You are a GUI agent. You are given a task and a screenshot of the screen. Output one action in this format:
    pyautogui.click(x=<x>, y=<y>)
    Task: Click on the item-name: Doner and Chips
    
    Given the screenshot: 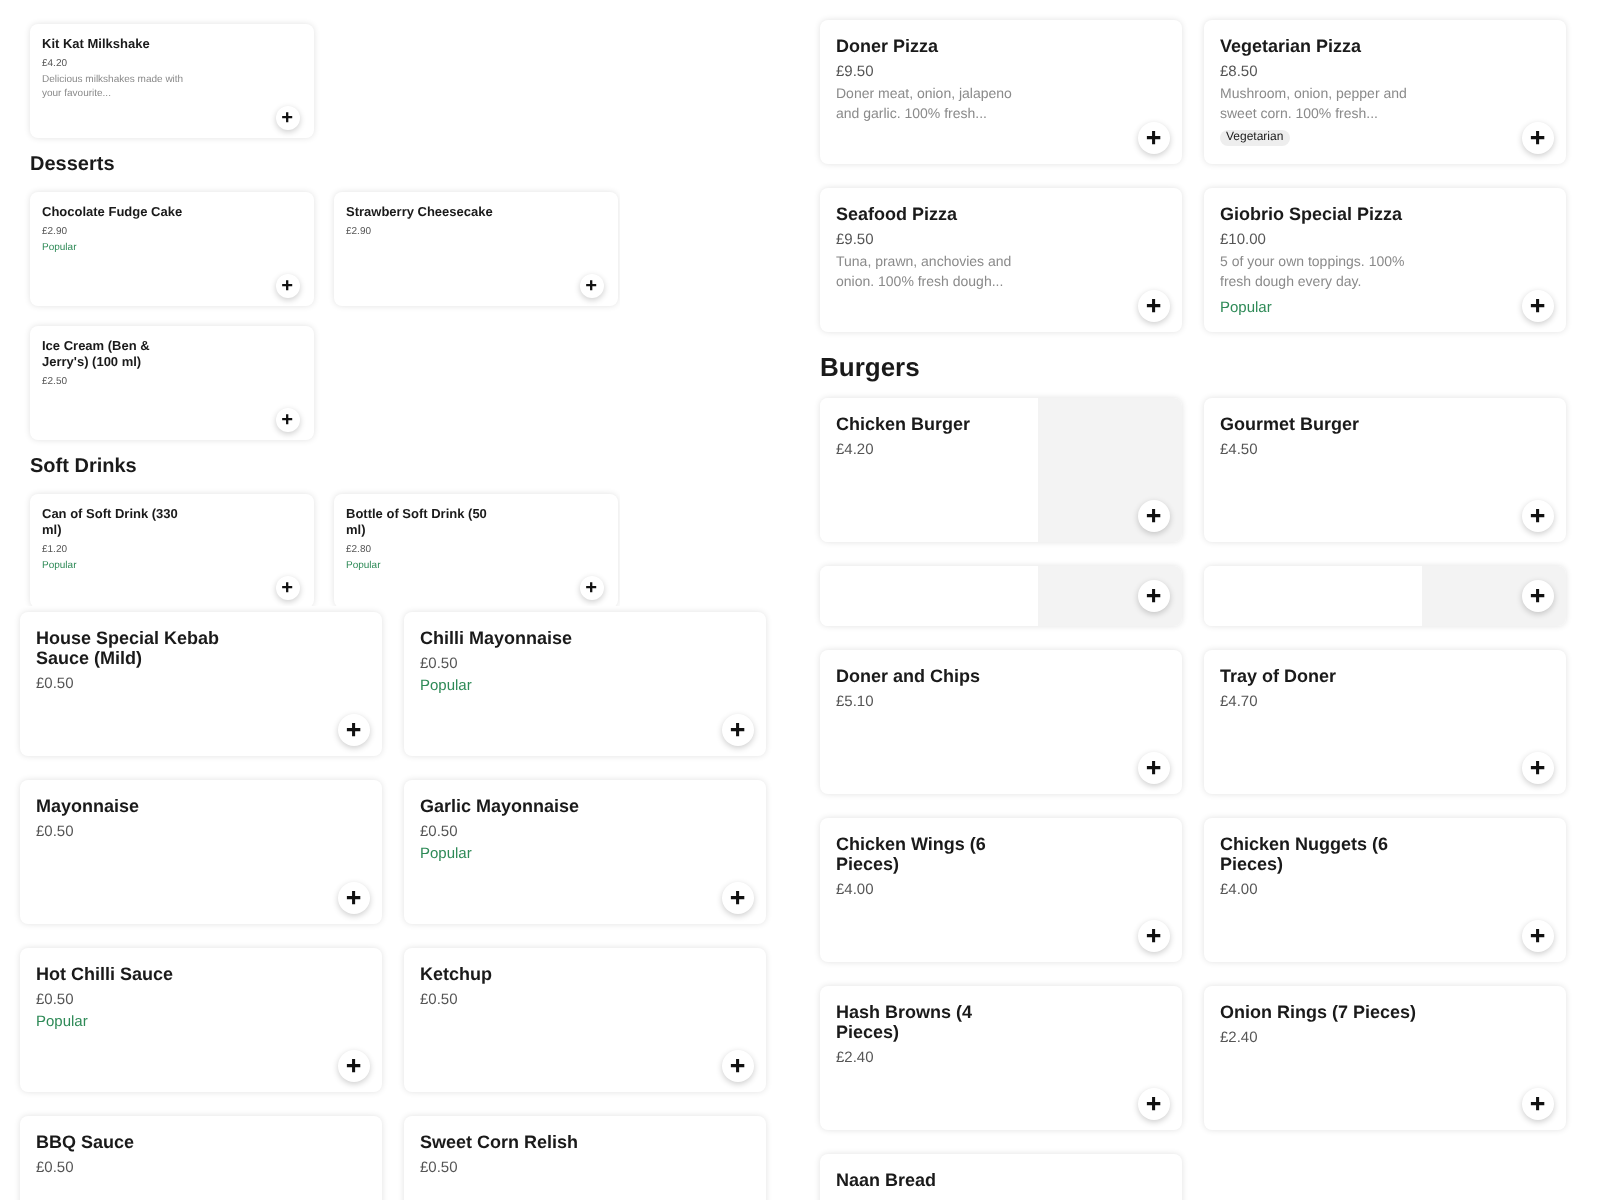 What is the action you would take?
    pyautogui.click(x=908, y=676)
    